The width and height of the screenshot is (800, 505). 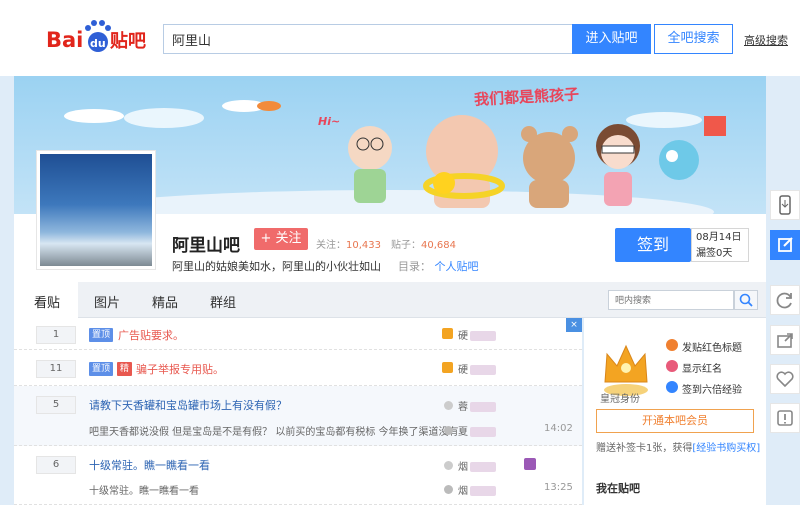 What do you see at coordinates (672, 366) in the screenshot?
I see `red-name-icon` at bounding box center [672, 366].